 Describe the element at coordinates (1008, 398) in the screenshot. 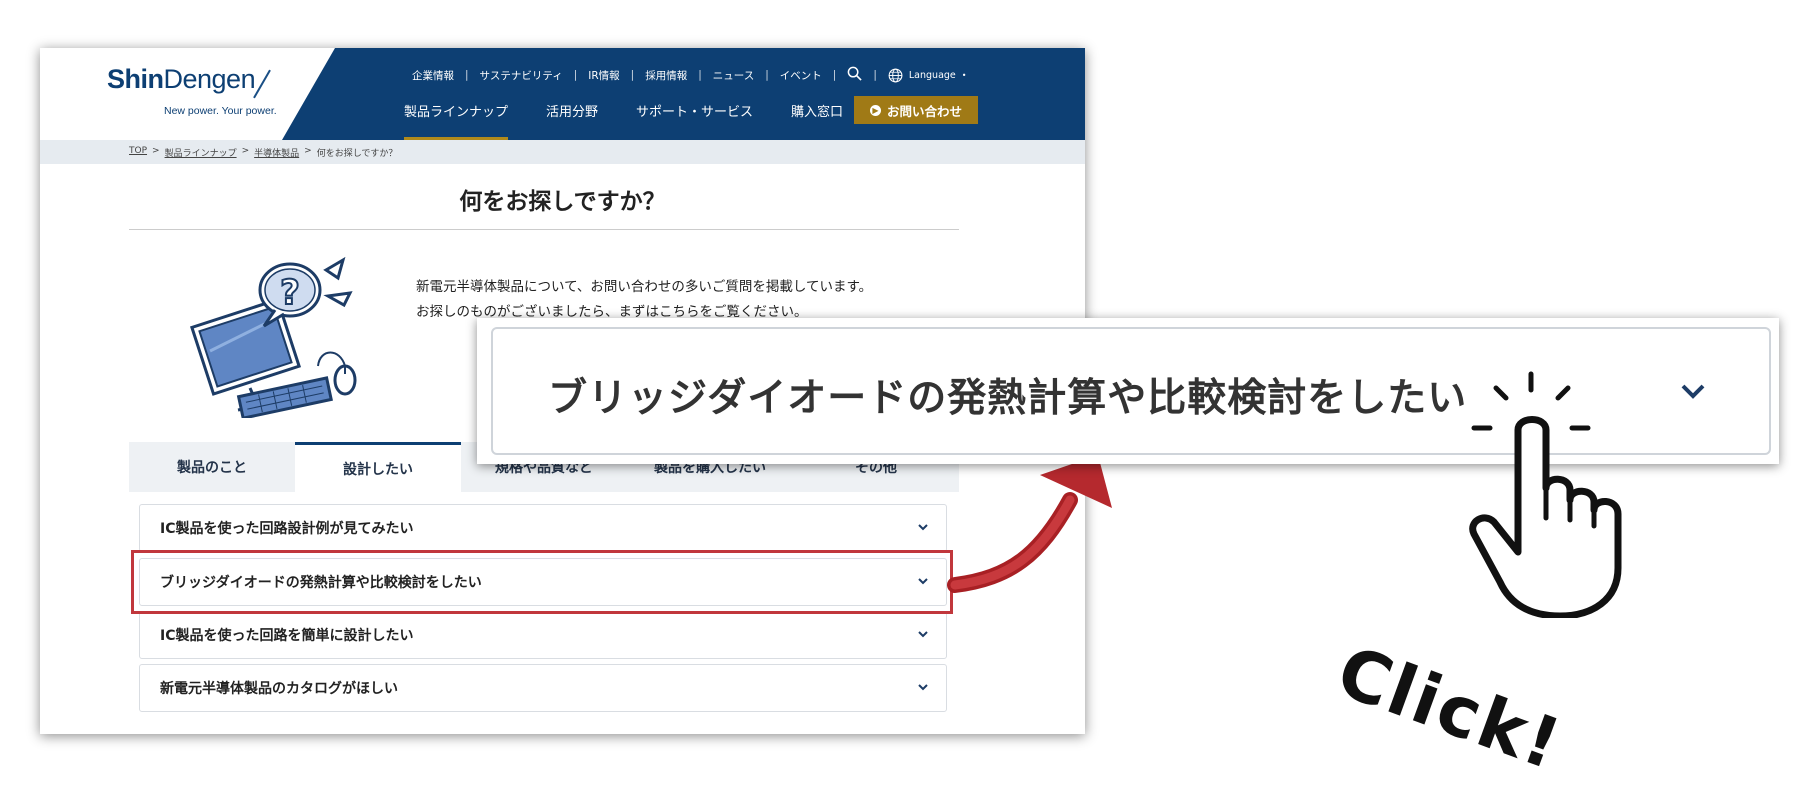

I see `zoomed-faq-label: ブリッジダイオードの発熱計算や比較検討をしたい` at that location.